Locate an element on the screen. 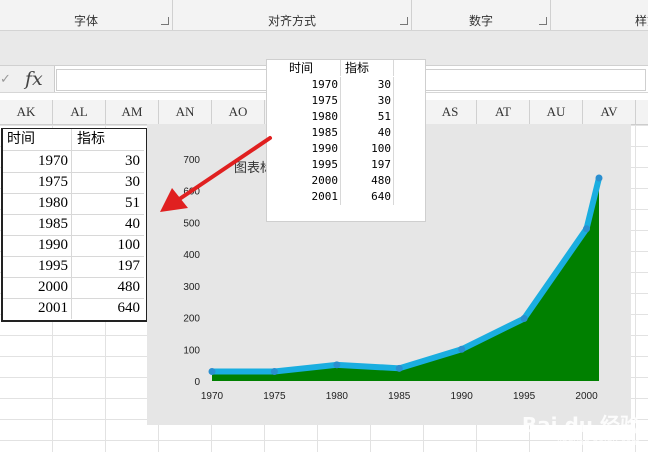 The height and width of the screenshot is (452, 648). ribbon-group-styles: 样式 is located at coordinates (599, 15).